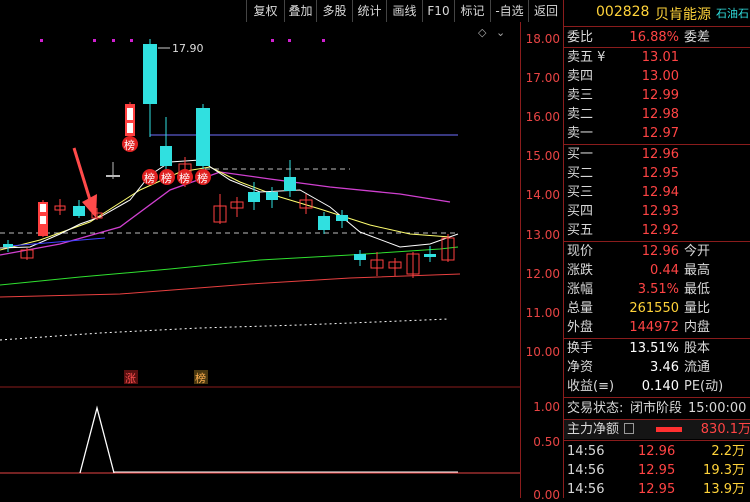  What do you see at coordinates (97, 439) in the screenshot?
I see `indicator-spike` at bounding box center [97, 439].